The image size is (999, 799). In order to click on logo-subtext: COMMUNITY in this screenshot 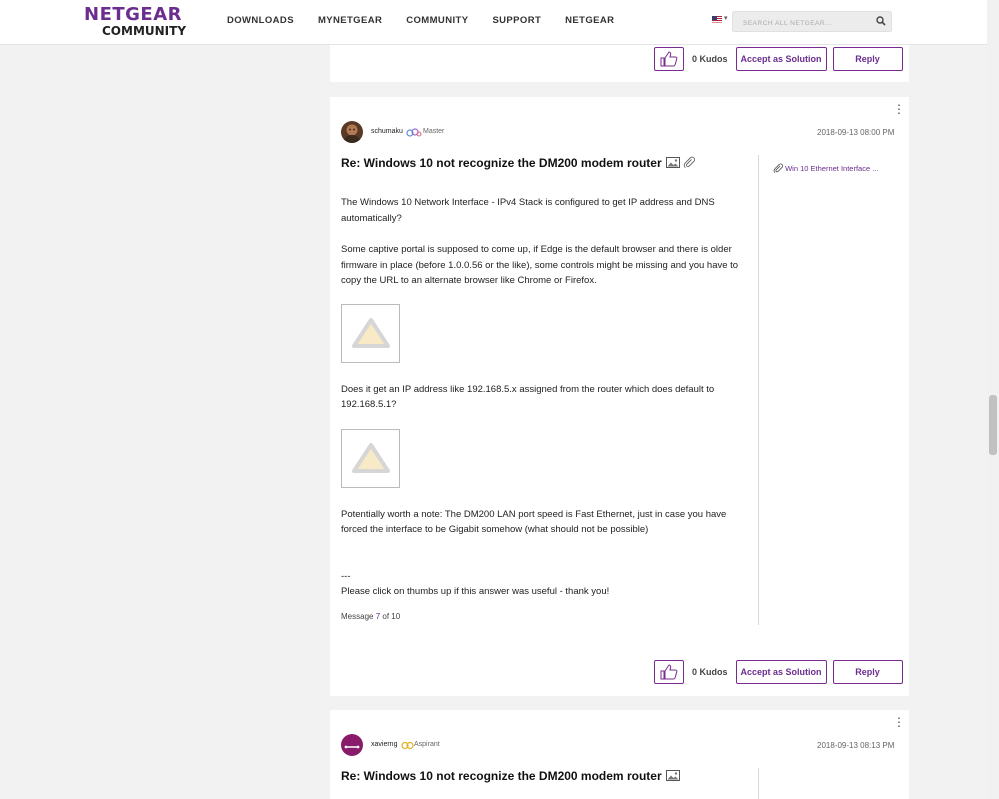, I will do `click(144, 31)`.